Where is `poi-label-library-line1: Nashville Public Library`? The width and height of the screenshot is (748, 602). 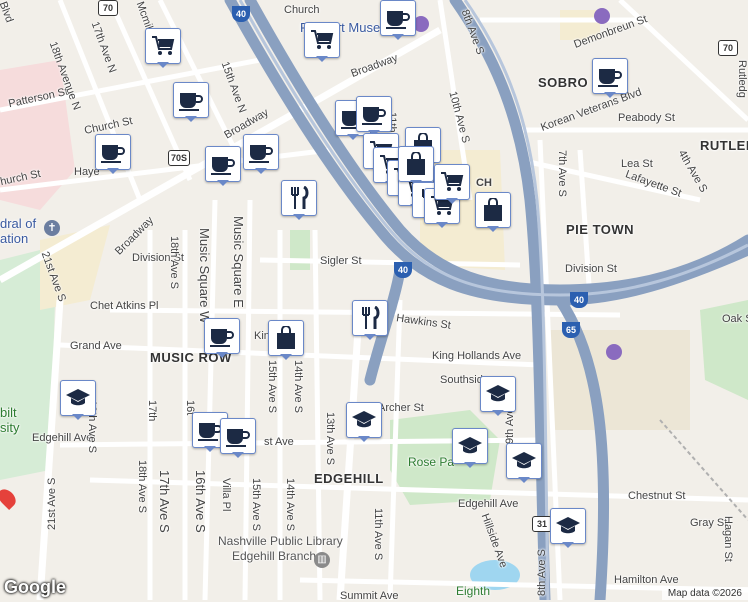 poi-label-library-line1: Nashville Public Library is located at coordinates (280, 541).